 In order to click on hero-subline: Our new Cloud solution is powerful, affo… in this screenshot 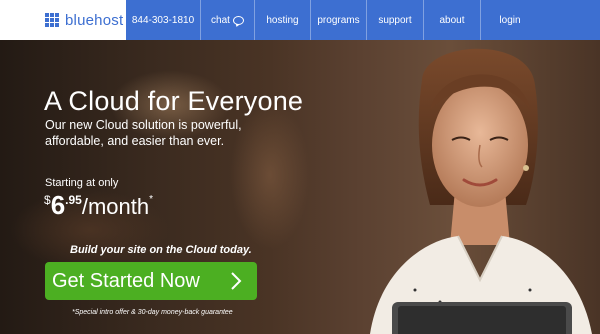, I will do `click(143, 133)`.